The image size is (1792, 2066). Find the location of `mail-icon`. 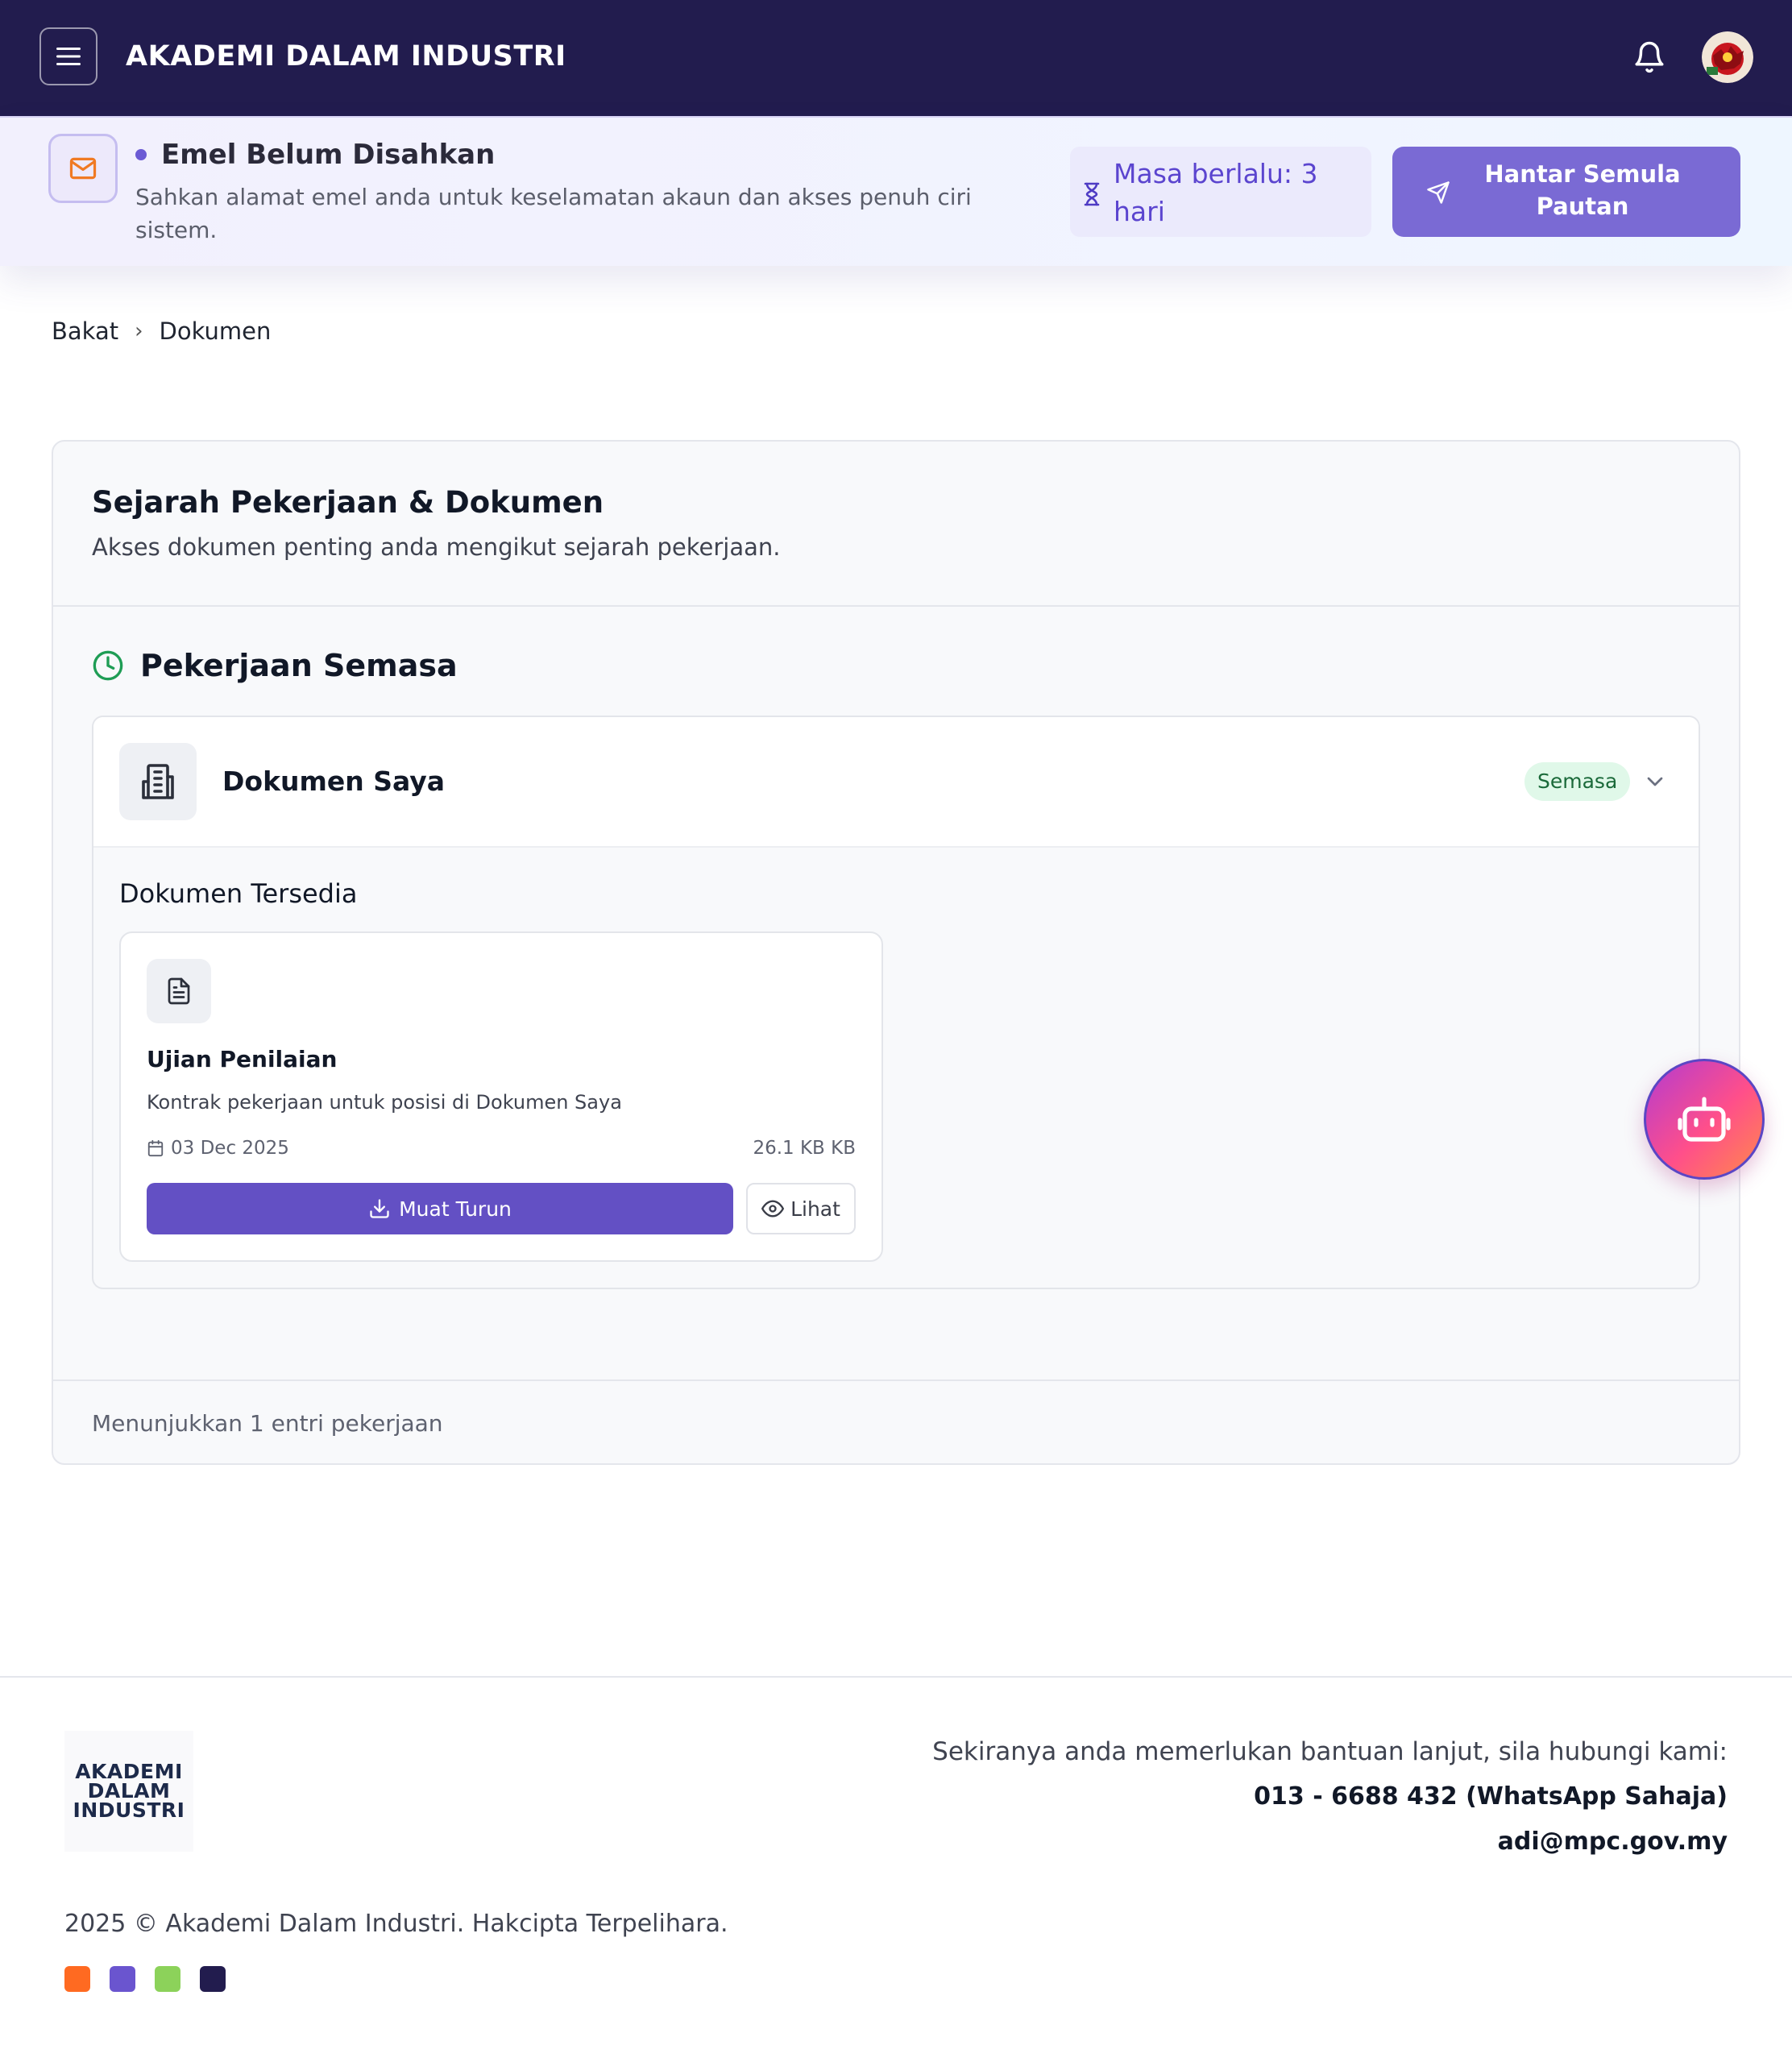

mail-icon is located at coordinates (82, 168).